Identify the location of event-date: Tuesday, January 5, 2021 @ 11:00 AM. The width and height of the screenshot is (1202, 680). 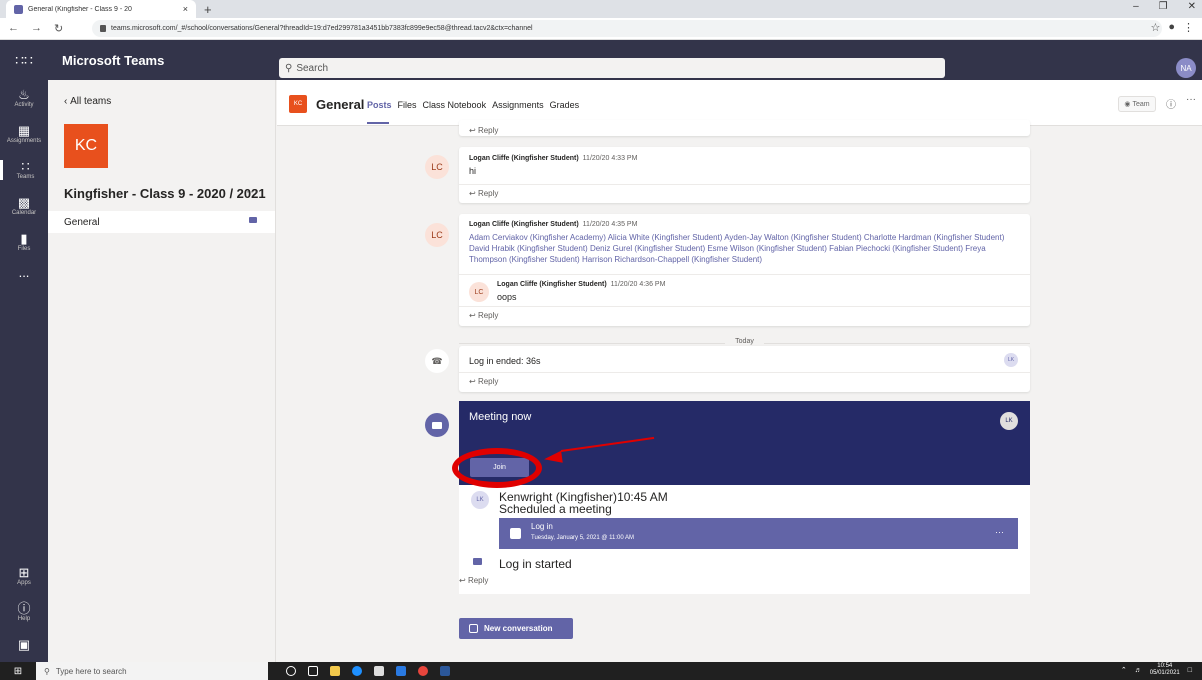
(583, 538).